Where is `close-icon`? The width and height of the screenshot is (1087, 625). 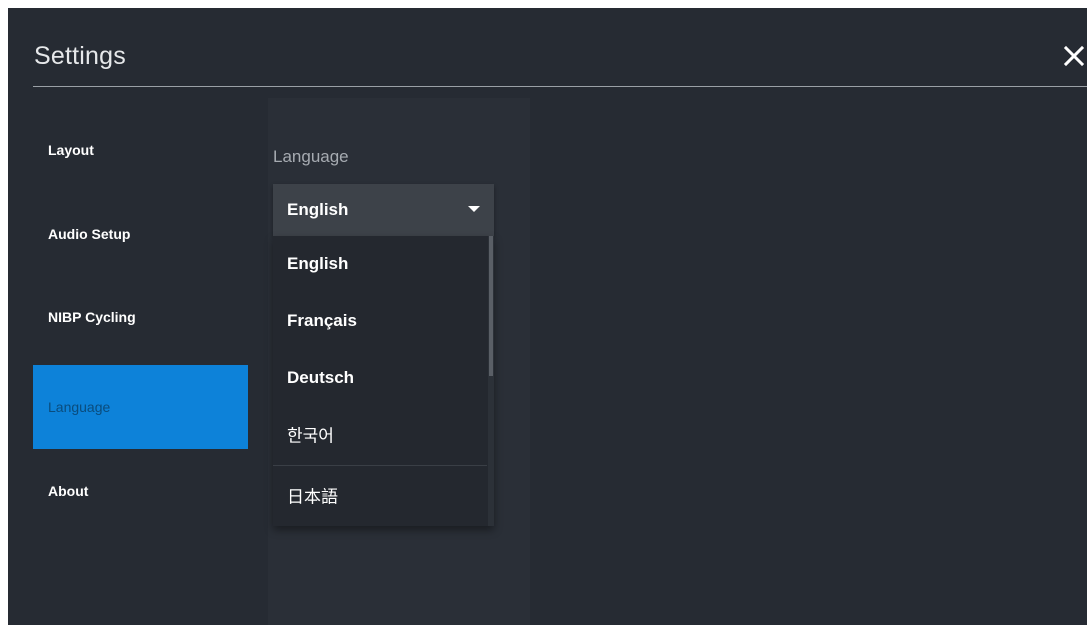
close-icon is located at coordinates (1074, 56).